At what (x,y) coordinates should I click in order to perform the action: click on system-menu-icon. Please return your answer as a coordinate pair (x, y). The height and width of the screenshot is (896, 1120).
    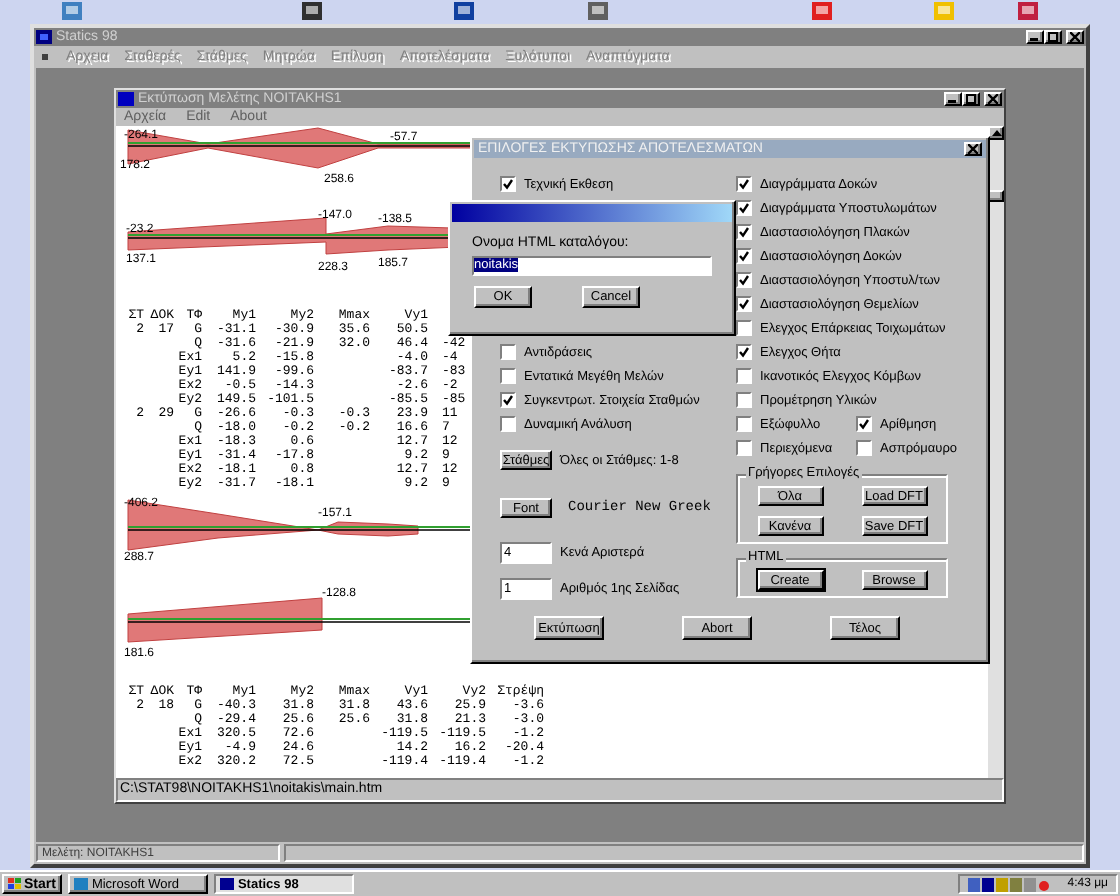
    Looking at the image, I should click on (46, 57).